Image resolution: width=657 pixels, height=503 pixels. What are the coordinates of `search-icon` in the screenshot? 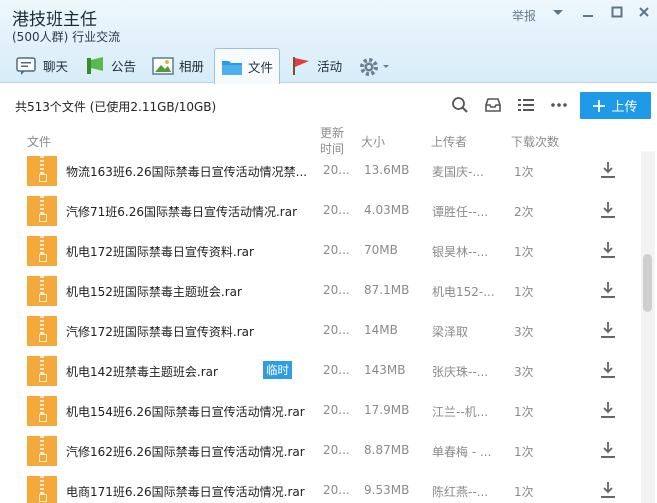 It's located at (460, 105).